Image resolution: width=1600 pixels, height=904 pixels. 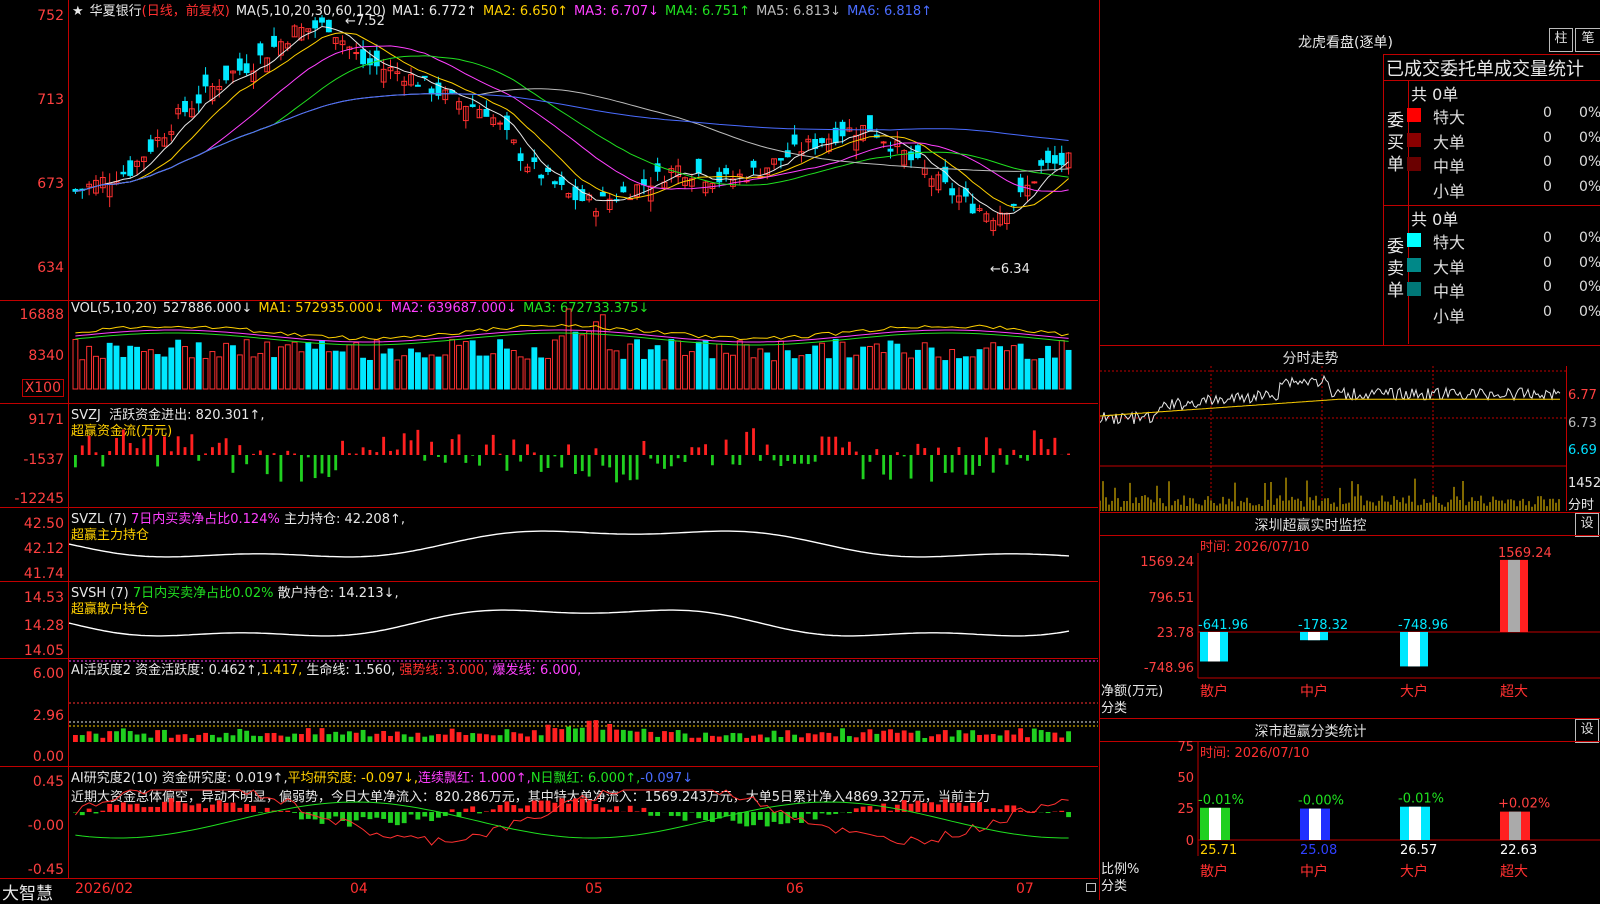 What do you see at coordinates (48, 782) in the screenshot?
I see `ai-research-tick: 0.45` at bounding box center [48, 782].